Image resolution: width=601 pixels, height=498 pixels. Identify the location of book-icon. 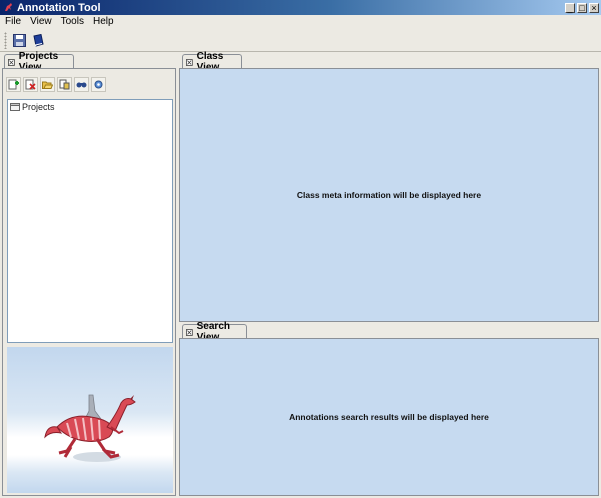
(38, 40).